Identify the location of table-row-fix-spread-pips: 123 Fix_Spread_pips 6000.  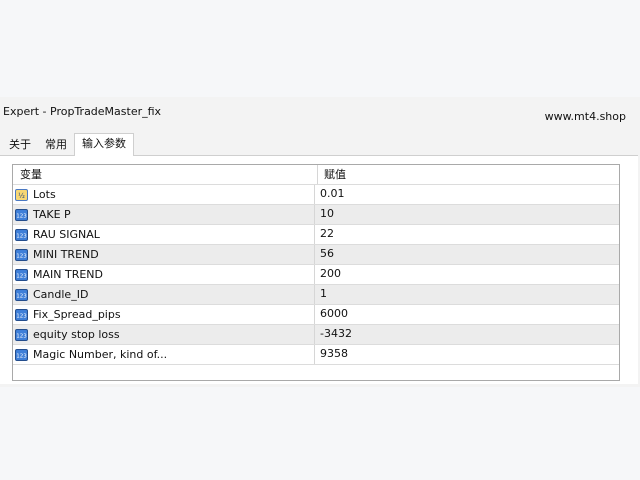
(316, 314).